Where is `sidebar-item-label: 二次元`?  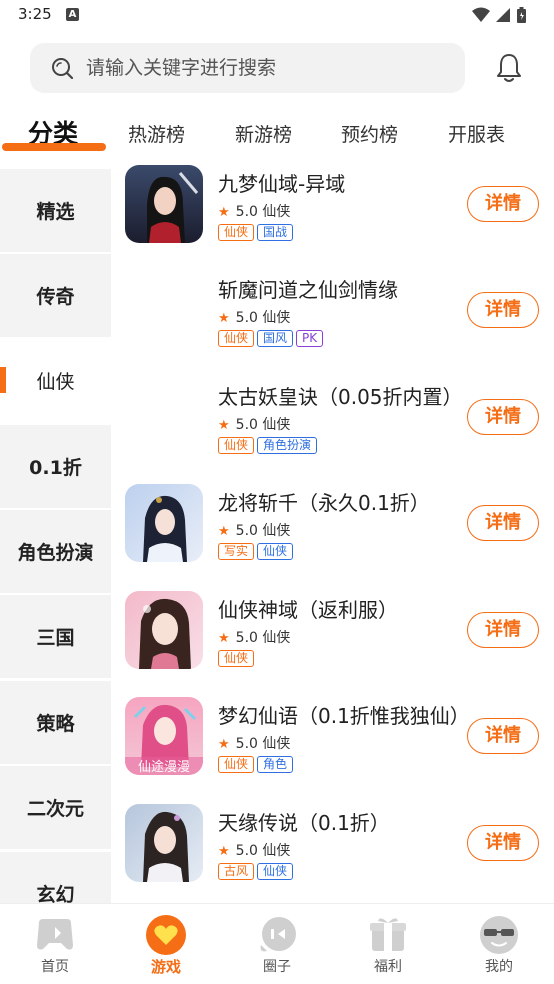 sidebar-item-label: 二次元 is located at coordinates (55, 809).